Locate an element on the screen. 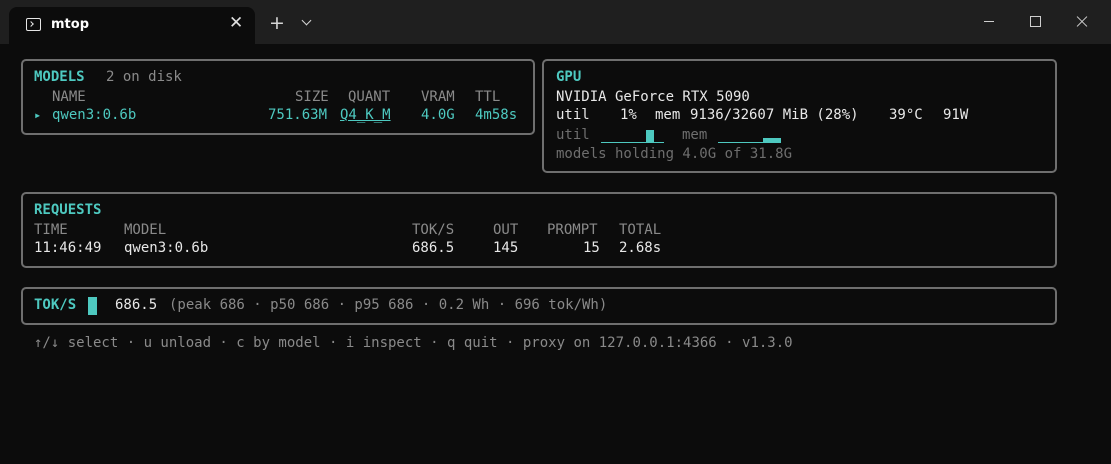  models-col-vram: VRAM is located at coordinates (438, 97).